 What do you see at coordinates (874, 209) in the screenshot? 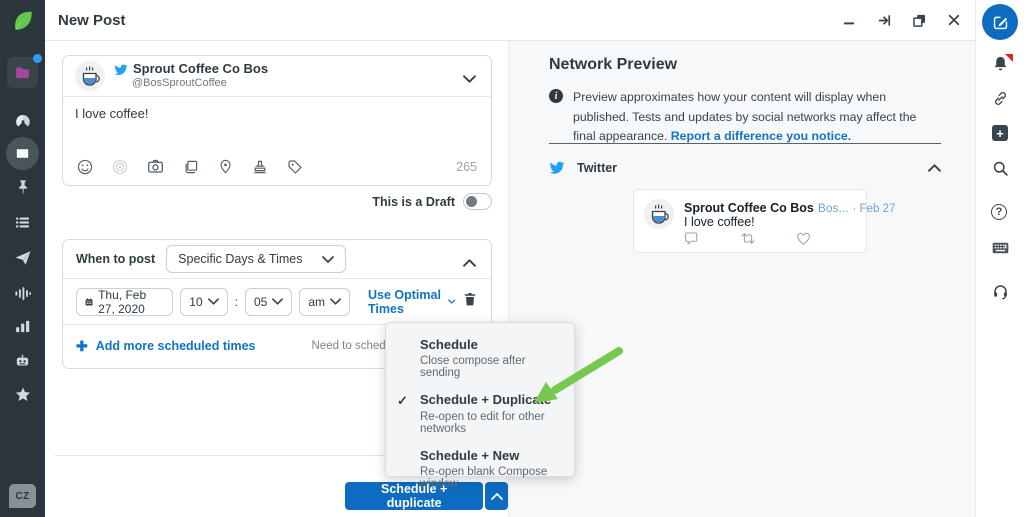
I see `tweet-timestamp: · Feb 27` at bounding box center [874, 209].